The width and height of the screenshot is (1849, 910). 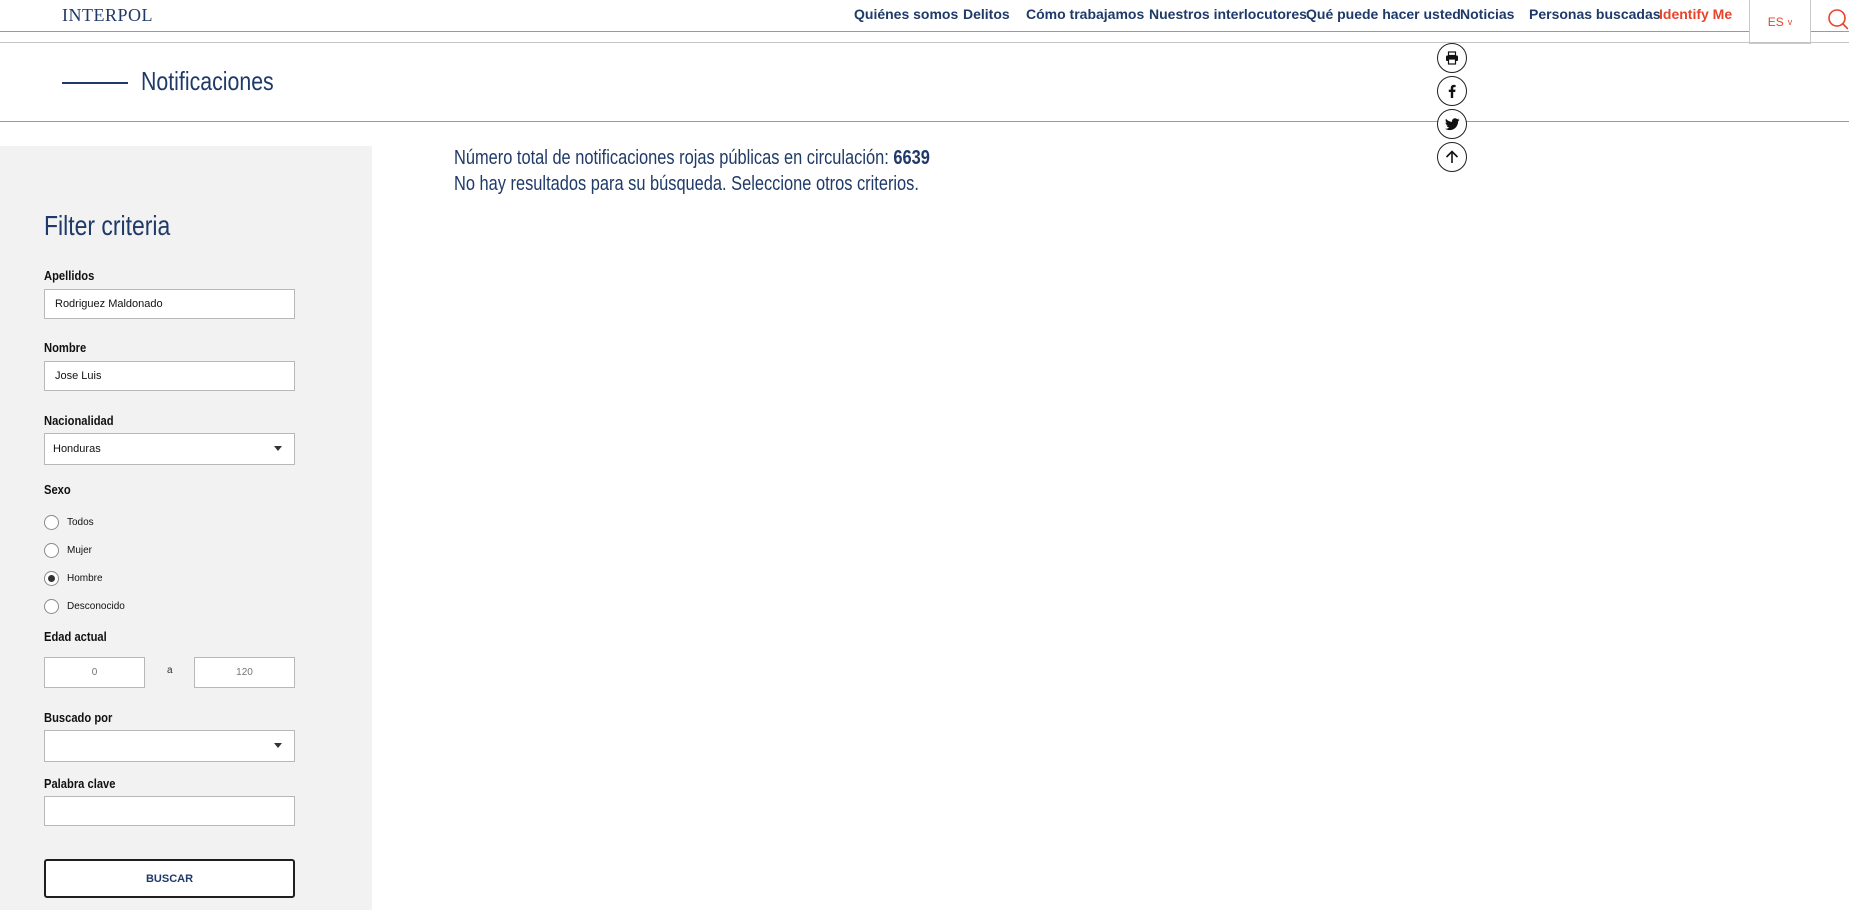 I want to click on radio-label: Mujer, so click(x=80, y=550).